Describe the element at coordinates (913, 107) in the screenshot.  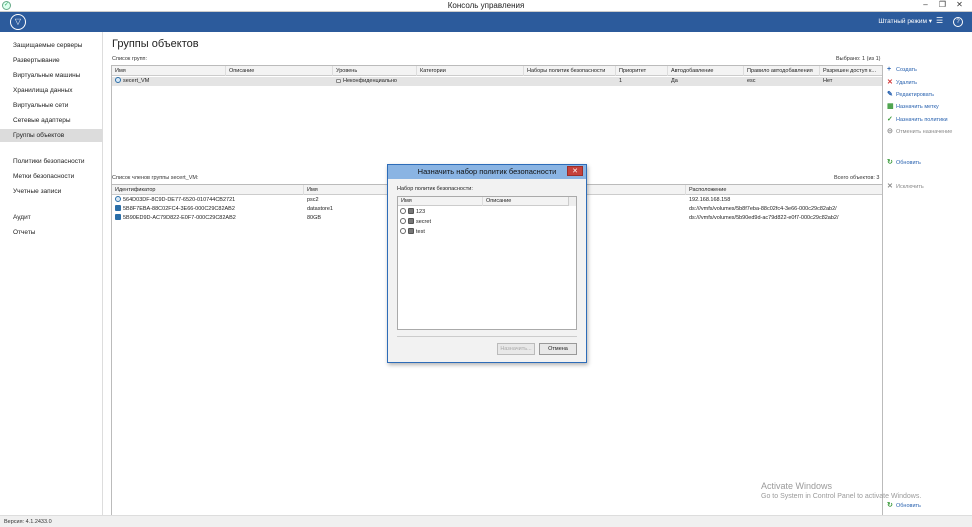
I see `assign-label-action: ▦ Назначить метку` at that location.